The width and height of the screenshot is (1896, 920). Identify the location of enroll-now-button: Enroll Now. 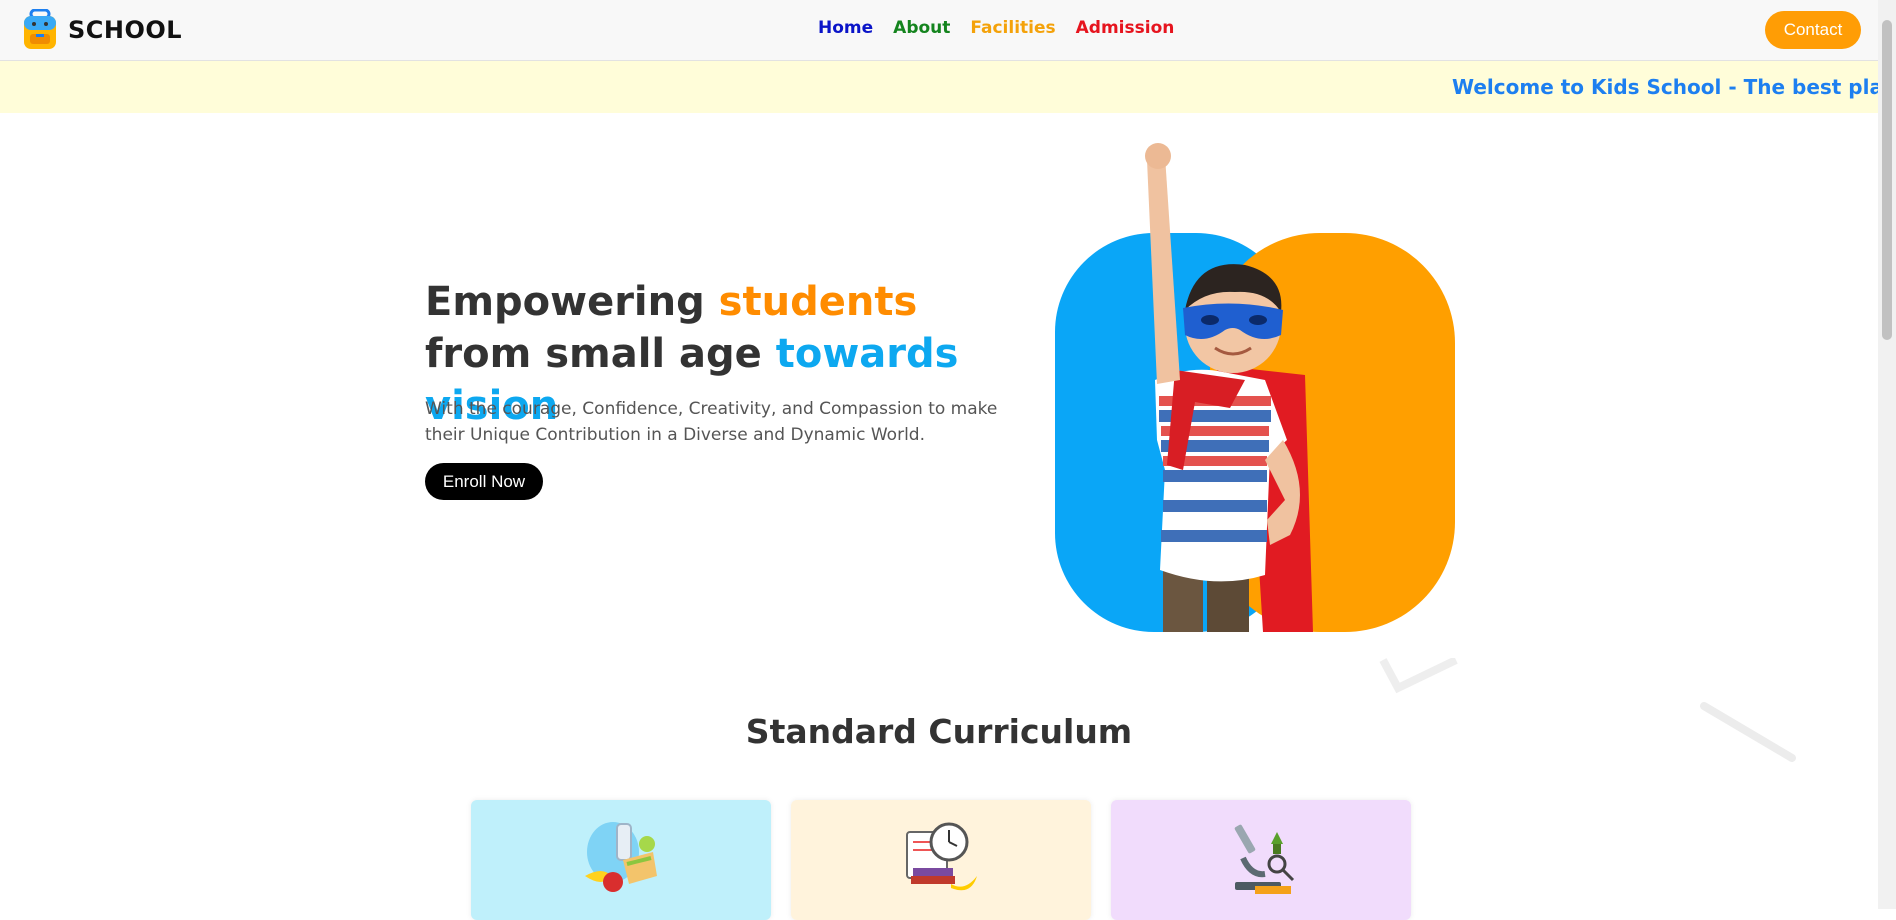
(484, 481).